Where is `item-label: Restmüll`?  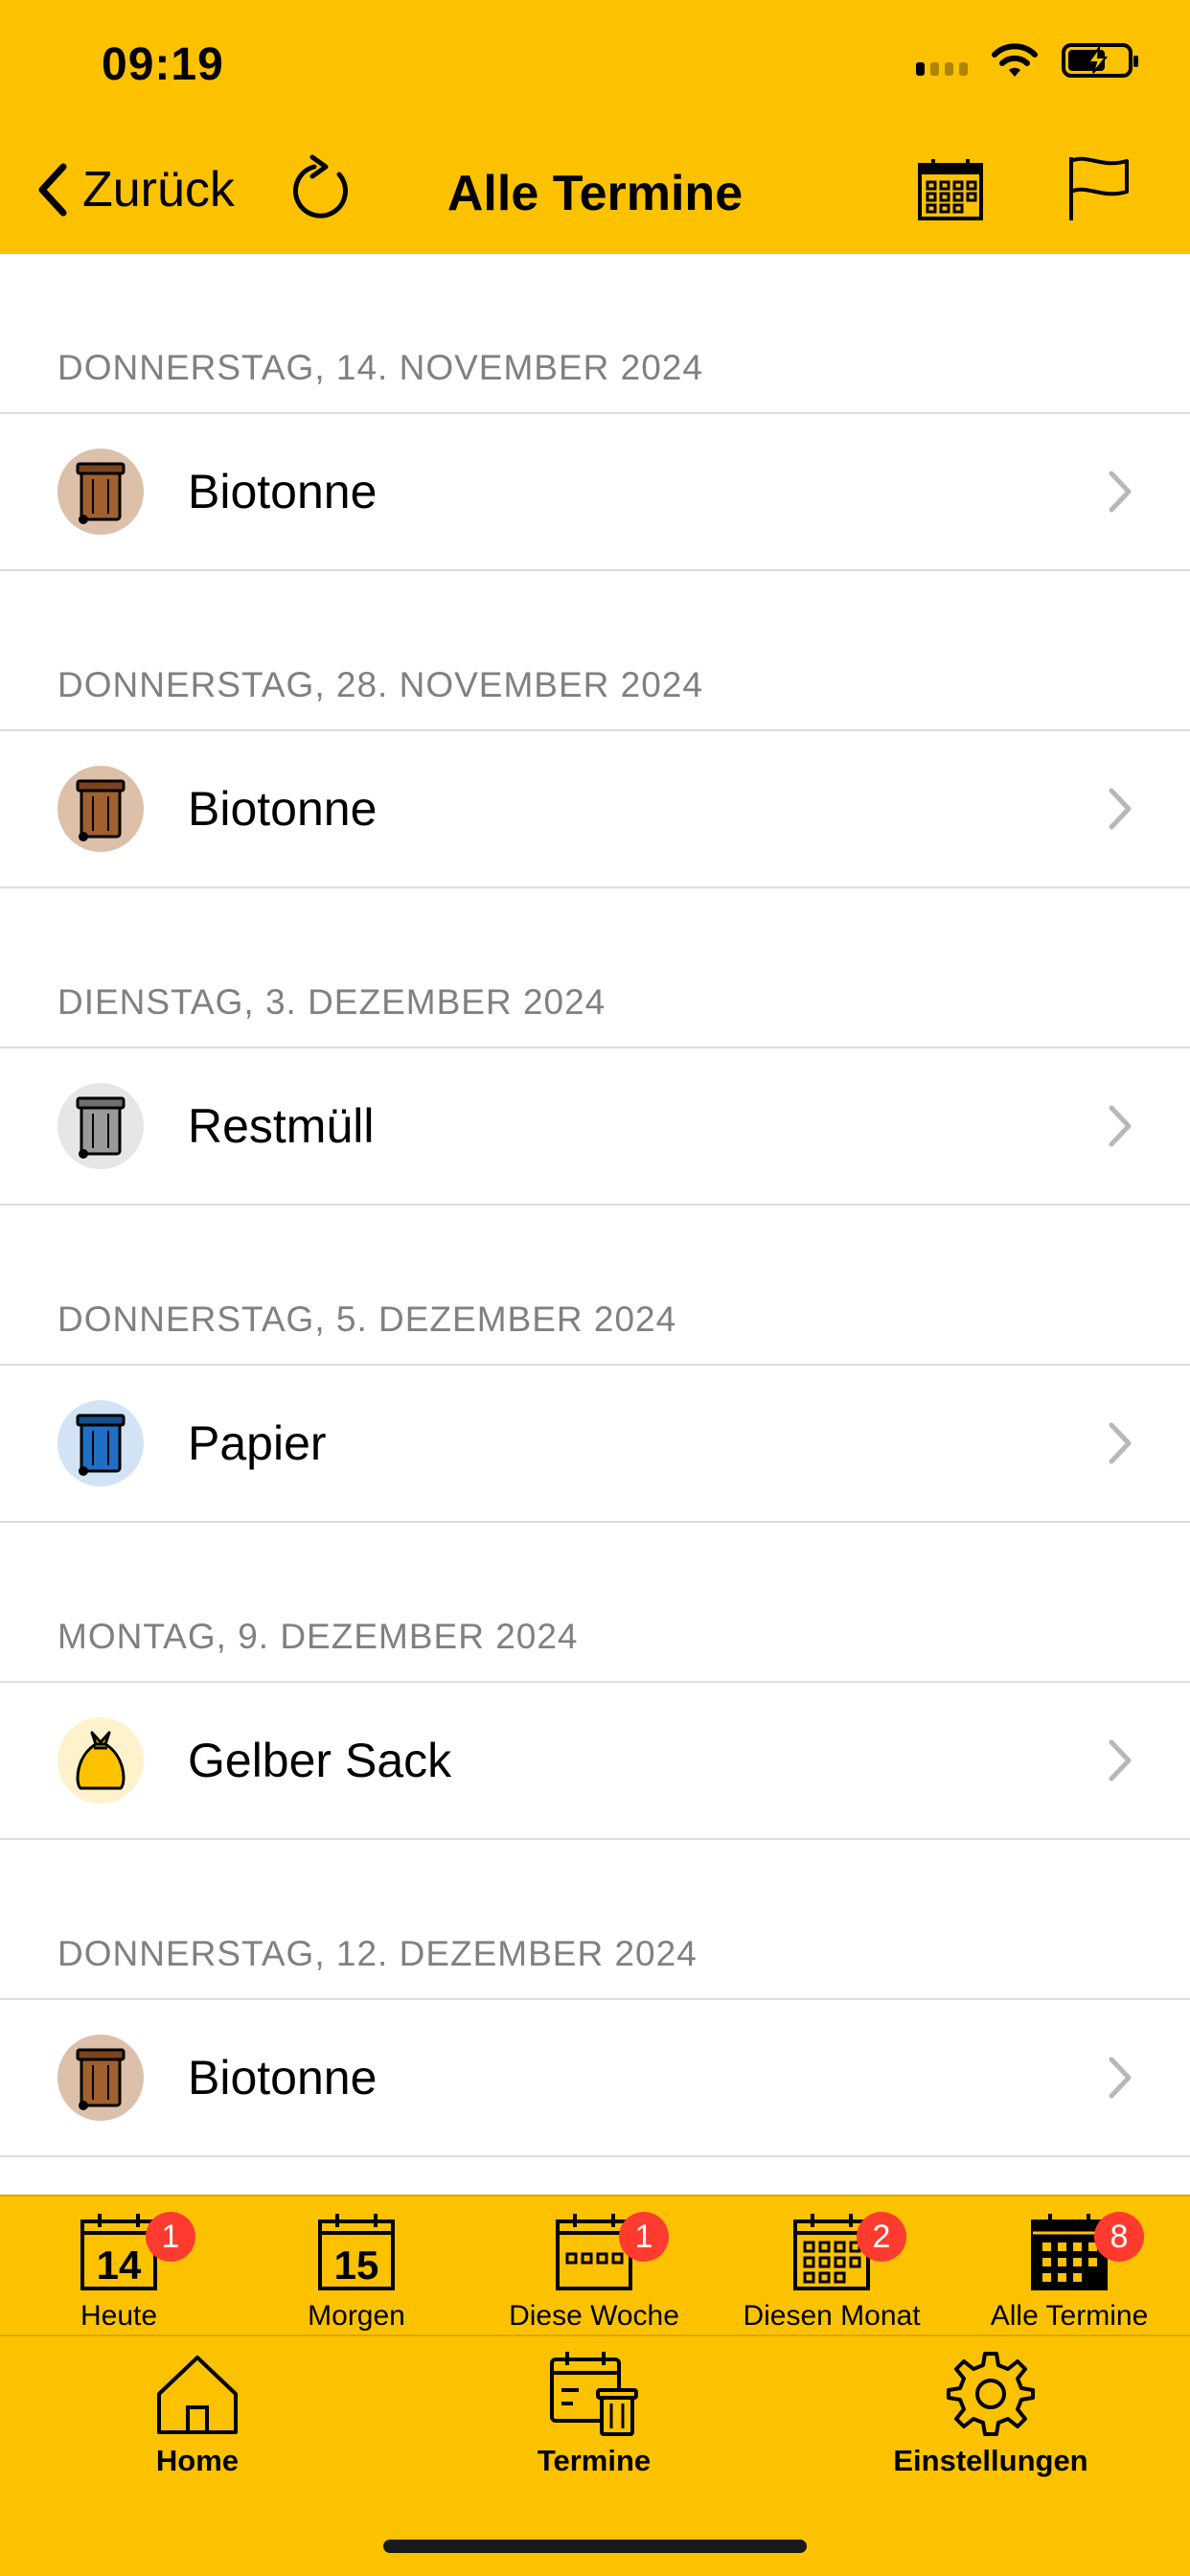
item-label: Restmüll is located at coordinates (281, 1126).